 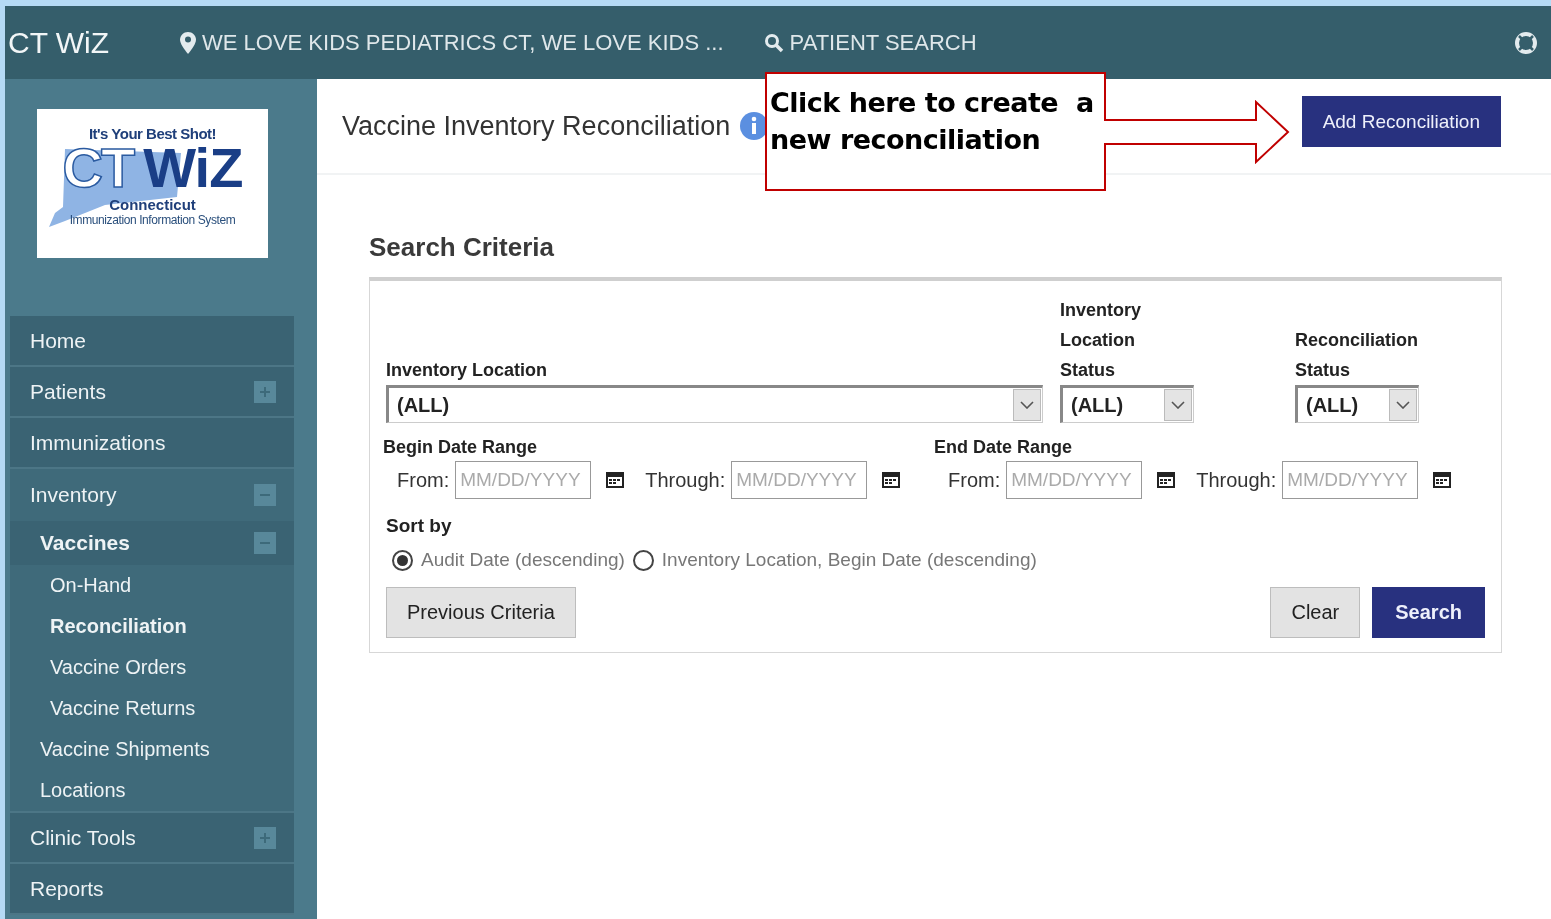 What do you see at coordinates (536, 126) in the screenshot?
I see `page-title: Vaccine Inventory Reconciliation` at bounding box center [536, 126].